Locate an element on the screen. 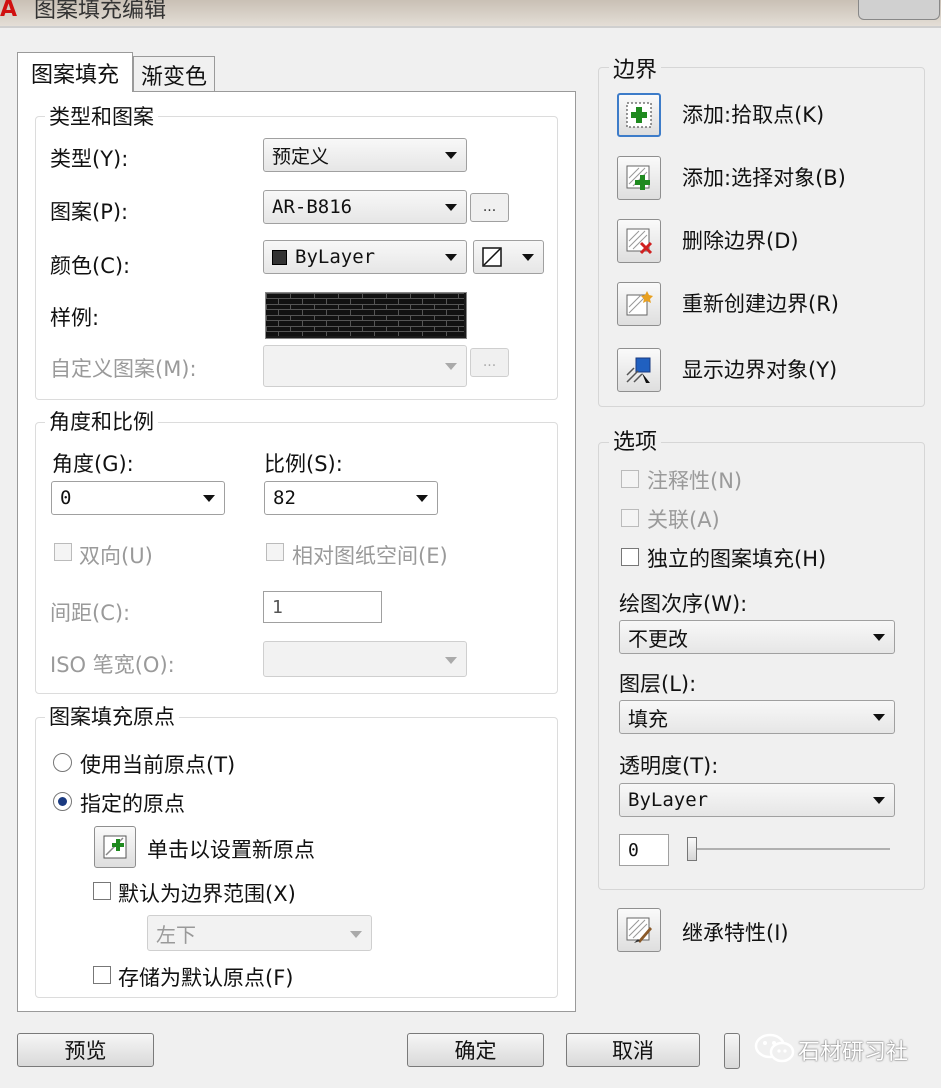 This screenshot has height=1088, width=941. inherit-properties-button is located at coordinates (639, 930).